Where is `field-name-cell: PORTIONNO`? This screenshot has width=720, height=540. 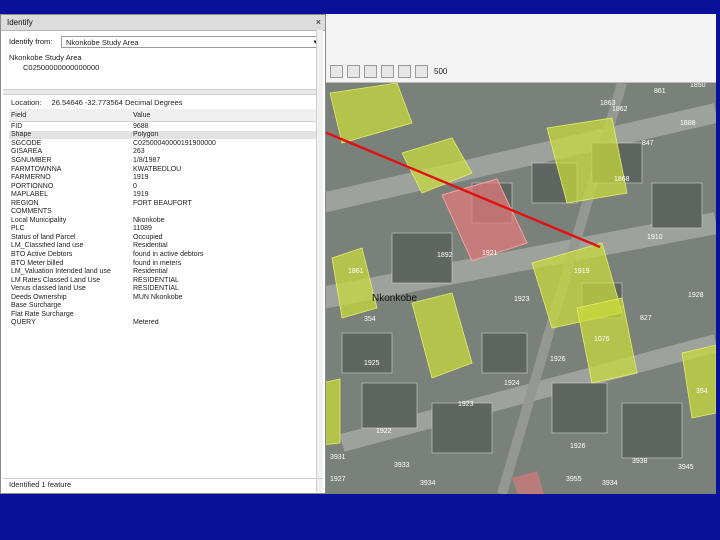 field-name-cell: PORTIONNO is located at coordinates (32, 186).